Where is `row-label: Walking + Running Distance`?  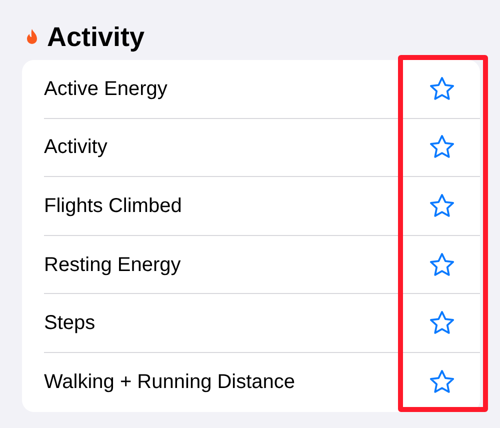
row-label: Walking + Running Distance is located at coordinates (170, 383).